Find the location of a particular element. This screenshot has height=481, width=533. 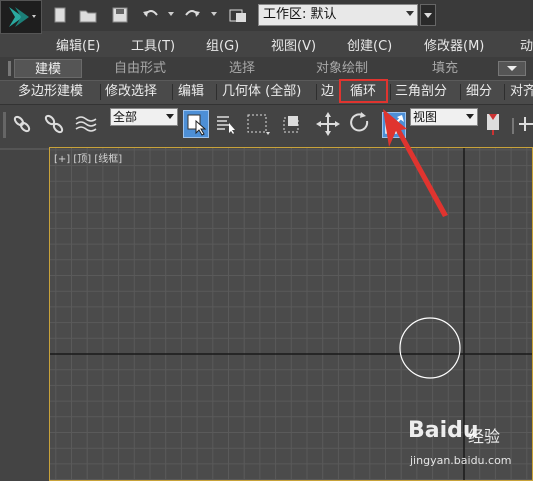

redo-dropdown-icon is located at coordinates (214, 14).